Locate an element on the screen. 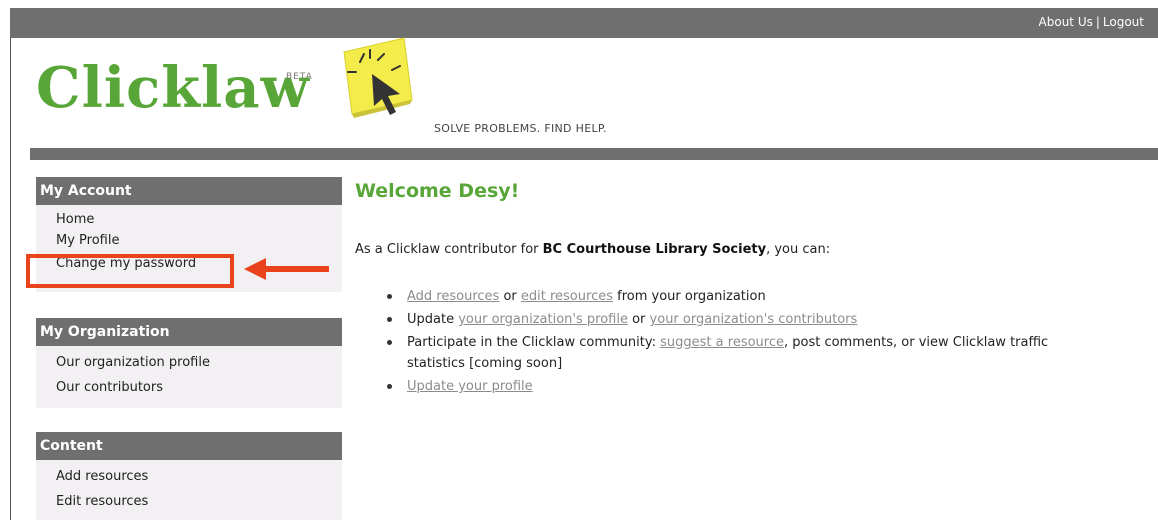 Image resolution: width=1158 pixels, height=520 pixels. welcome-heading: Welcome Desy! is located at coordinates (437, 191).